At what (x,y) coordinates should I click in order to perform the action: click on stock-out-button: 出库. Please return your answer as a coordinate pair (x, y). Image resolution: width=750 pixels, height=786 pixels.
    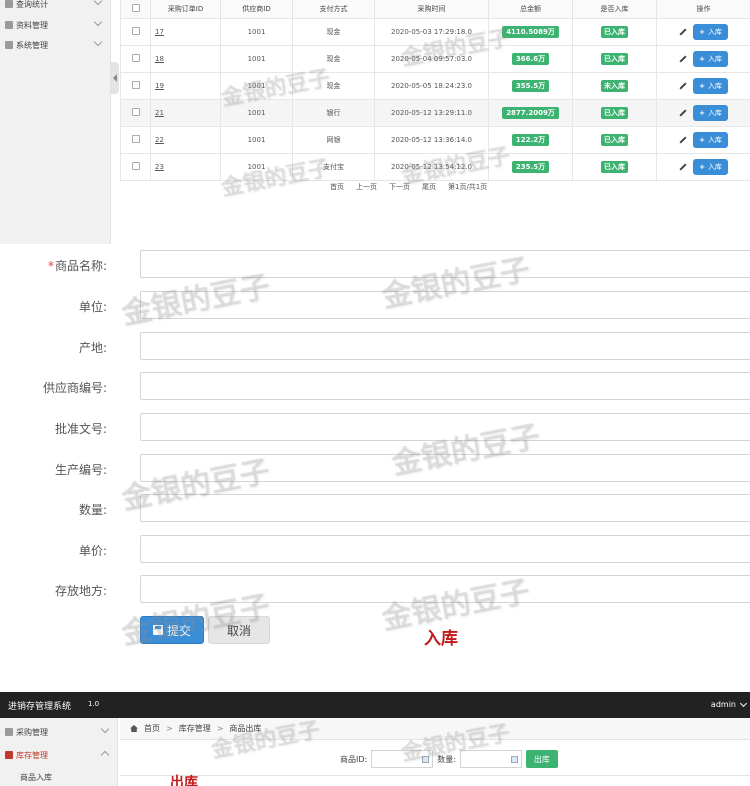
    Looking at the image, I should click on (541, 759).